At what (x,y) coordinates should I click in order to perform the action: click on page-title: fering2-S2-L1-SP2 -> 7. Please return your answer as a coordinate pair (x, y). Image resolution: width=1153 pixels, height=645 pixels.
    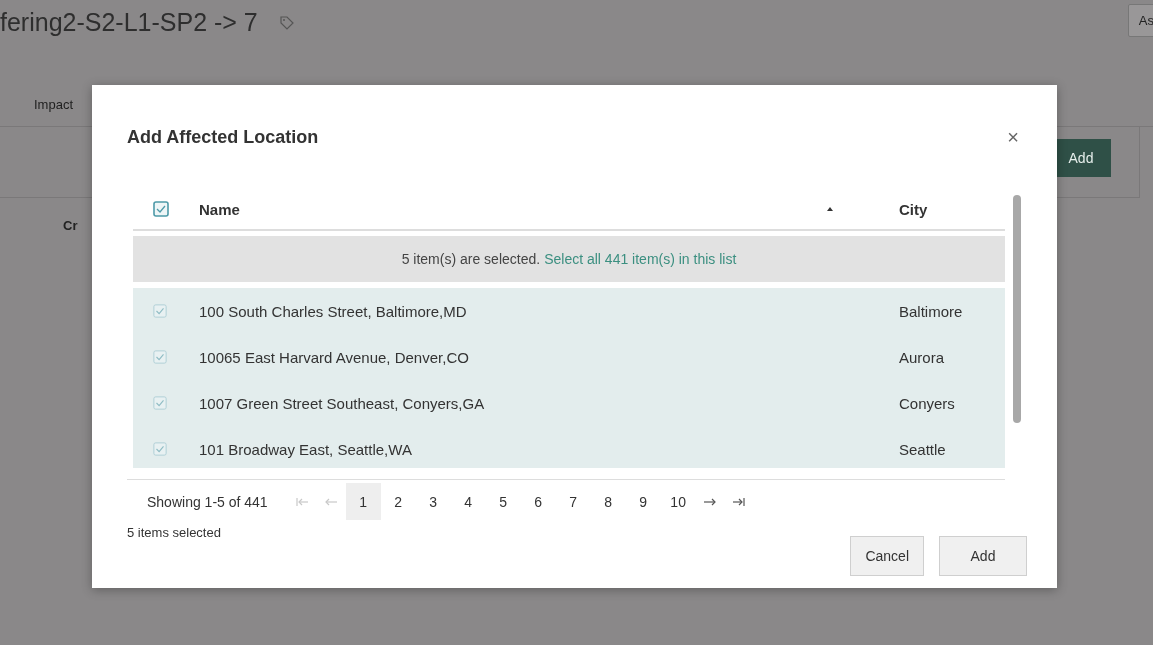
    Looking at the image, I should click on (129, 22).